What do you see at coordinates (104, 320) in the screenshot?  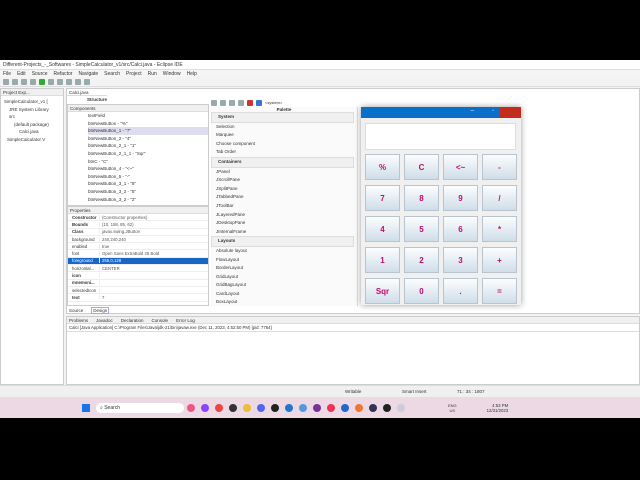 I see `console-tab-javadoc: Javadoc` at bounding box center [104, 320].